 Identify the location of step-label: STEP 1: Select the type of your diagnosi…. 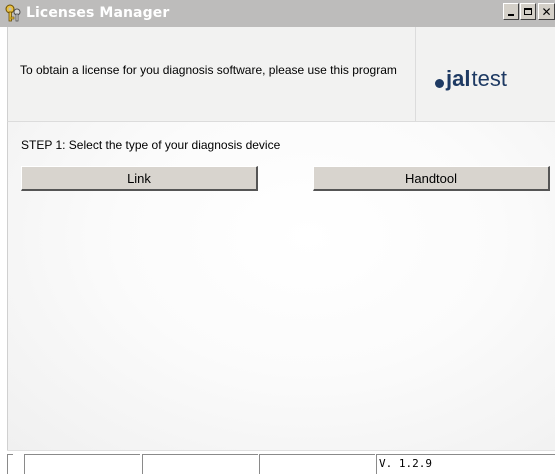
(151, 145).